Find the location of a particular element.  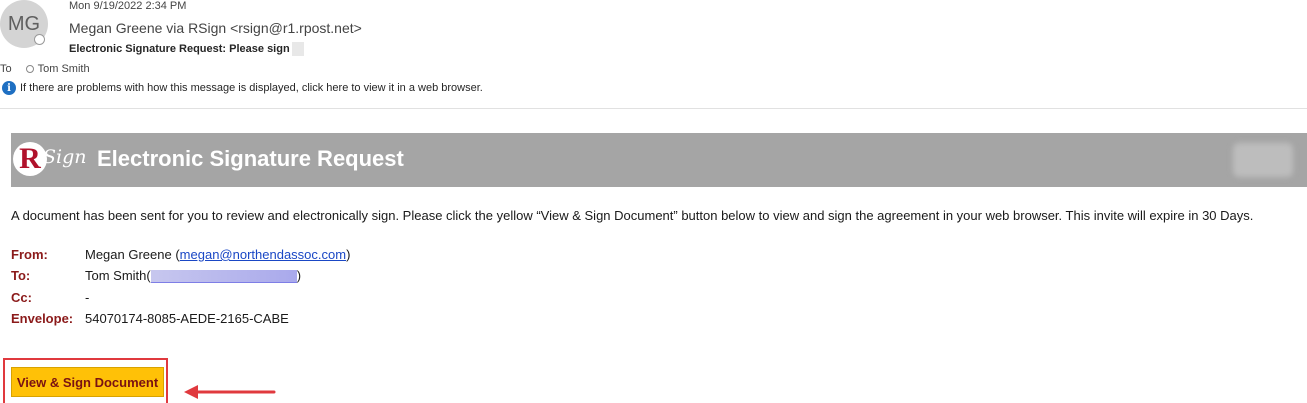

rsign-logo-r: R is located at coordinates (30, 159).